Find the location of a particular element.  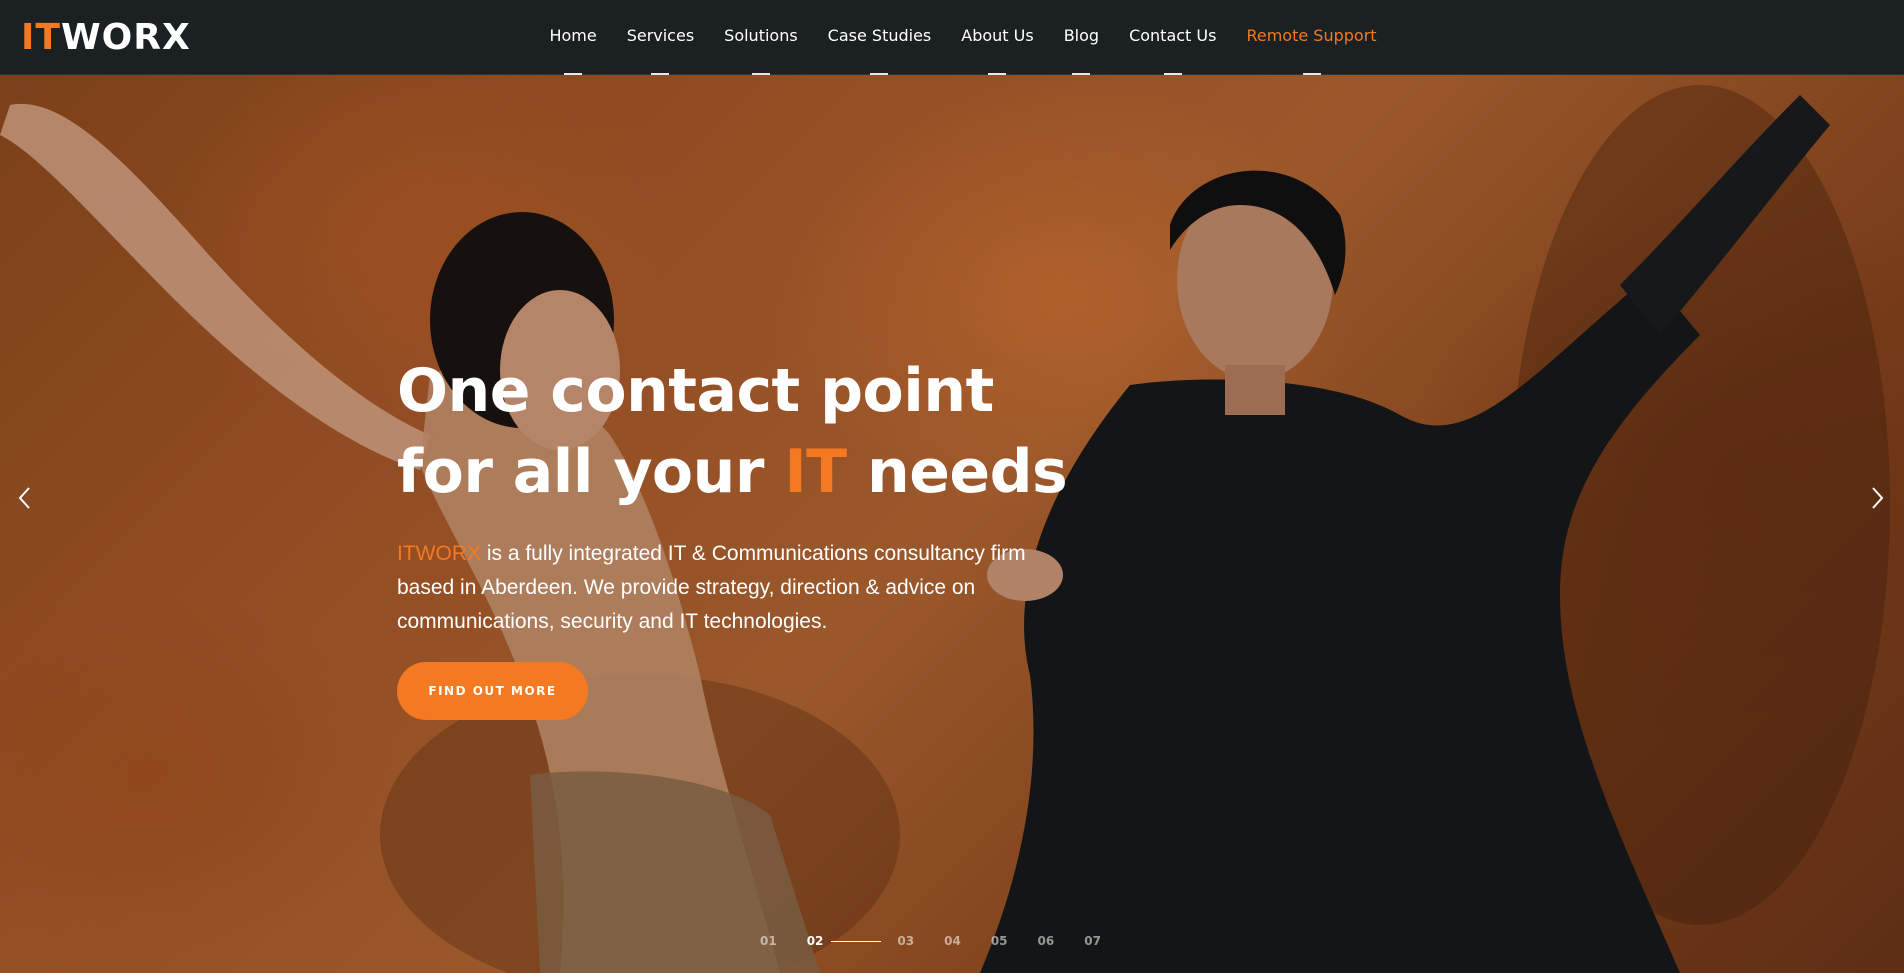

nav-item-label: Case Studies is located at coordinates (879, 35).